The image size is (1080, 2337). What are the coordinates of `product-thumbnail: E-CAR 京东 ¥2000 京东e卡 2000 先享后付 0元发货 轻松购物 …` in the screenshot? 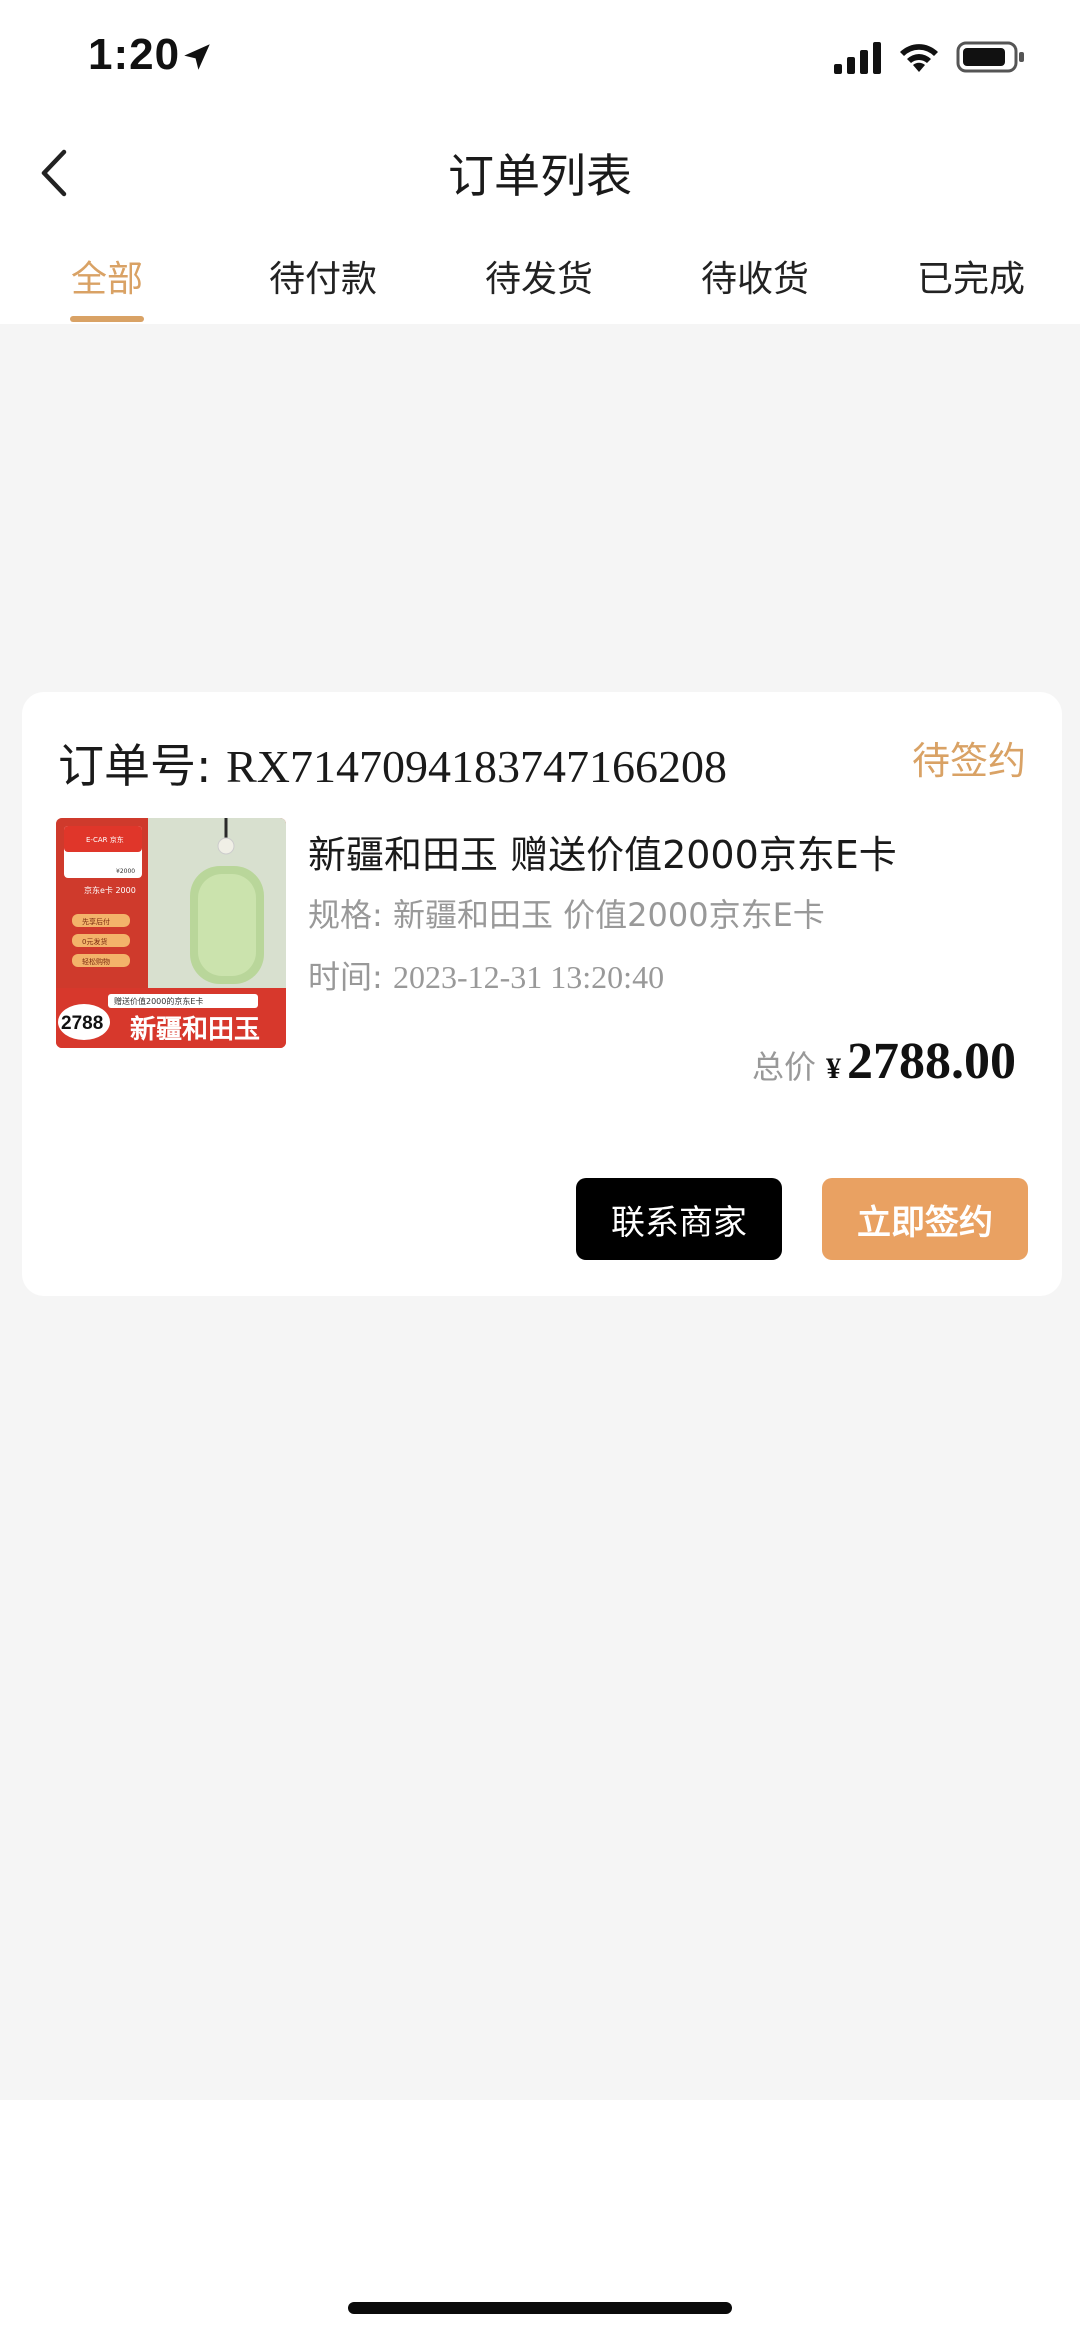 It's located at (171, 933).